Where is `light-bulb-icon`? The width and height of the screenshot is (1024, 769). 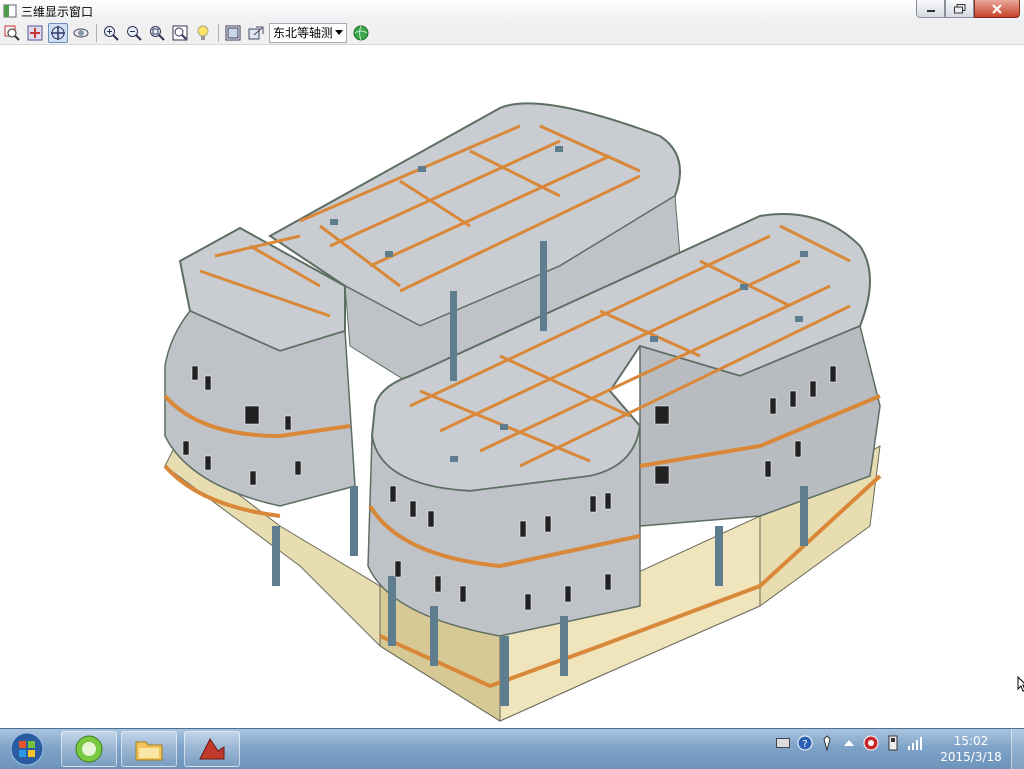
light-bulb-icon is located at coordinates (203, 32).